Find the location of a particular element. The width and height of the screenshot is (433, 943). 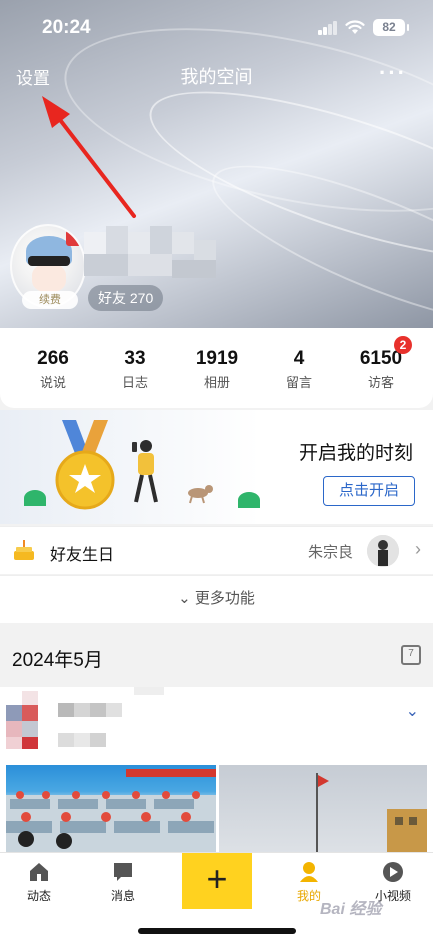

tab-feed: 动态 is located at coordinates (39, 882).